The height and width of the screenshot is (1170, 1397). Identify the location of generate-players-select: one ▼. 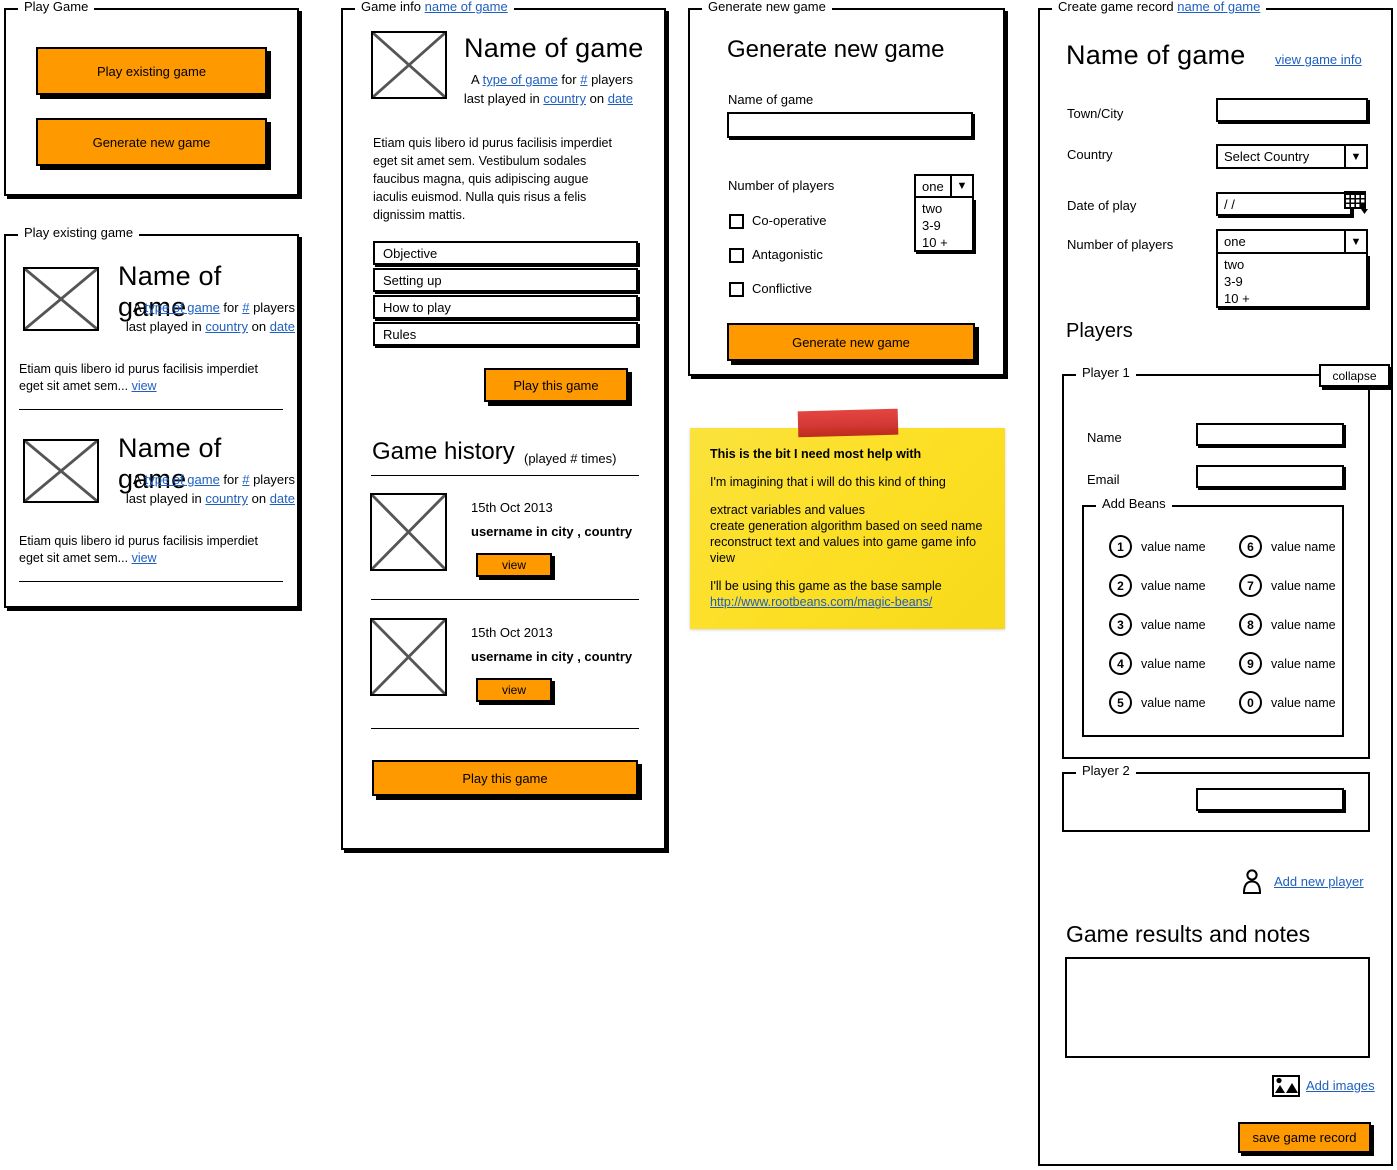
(944, 186).